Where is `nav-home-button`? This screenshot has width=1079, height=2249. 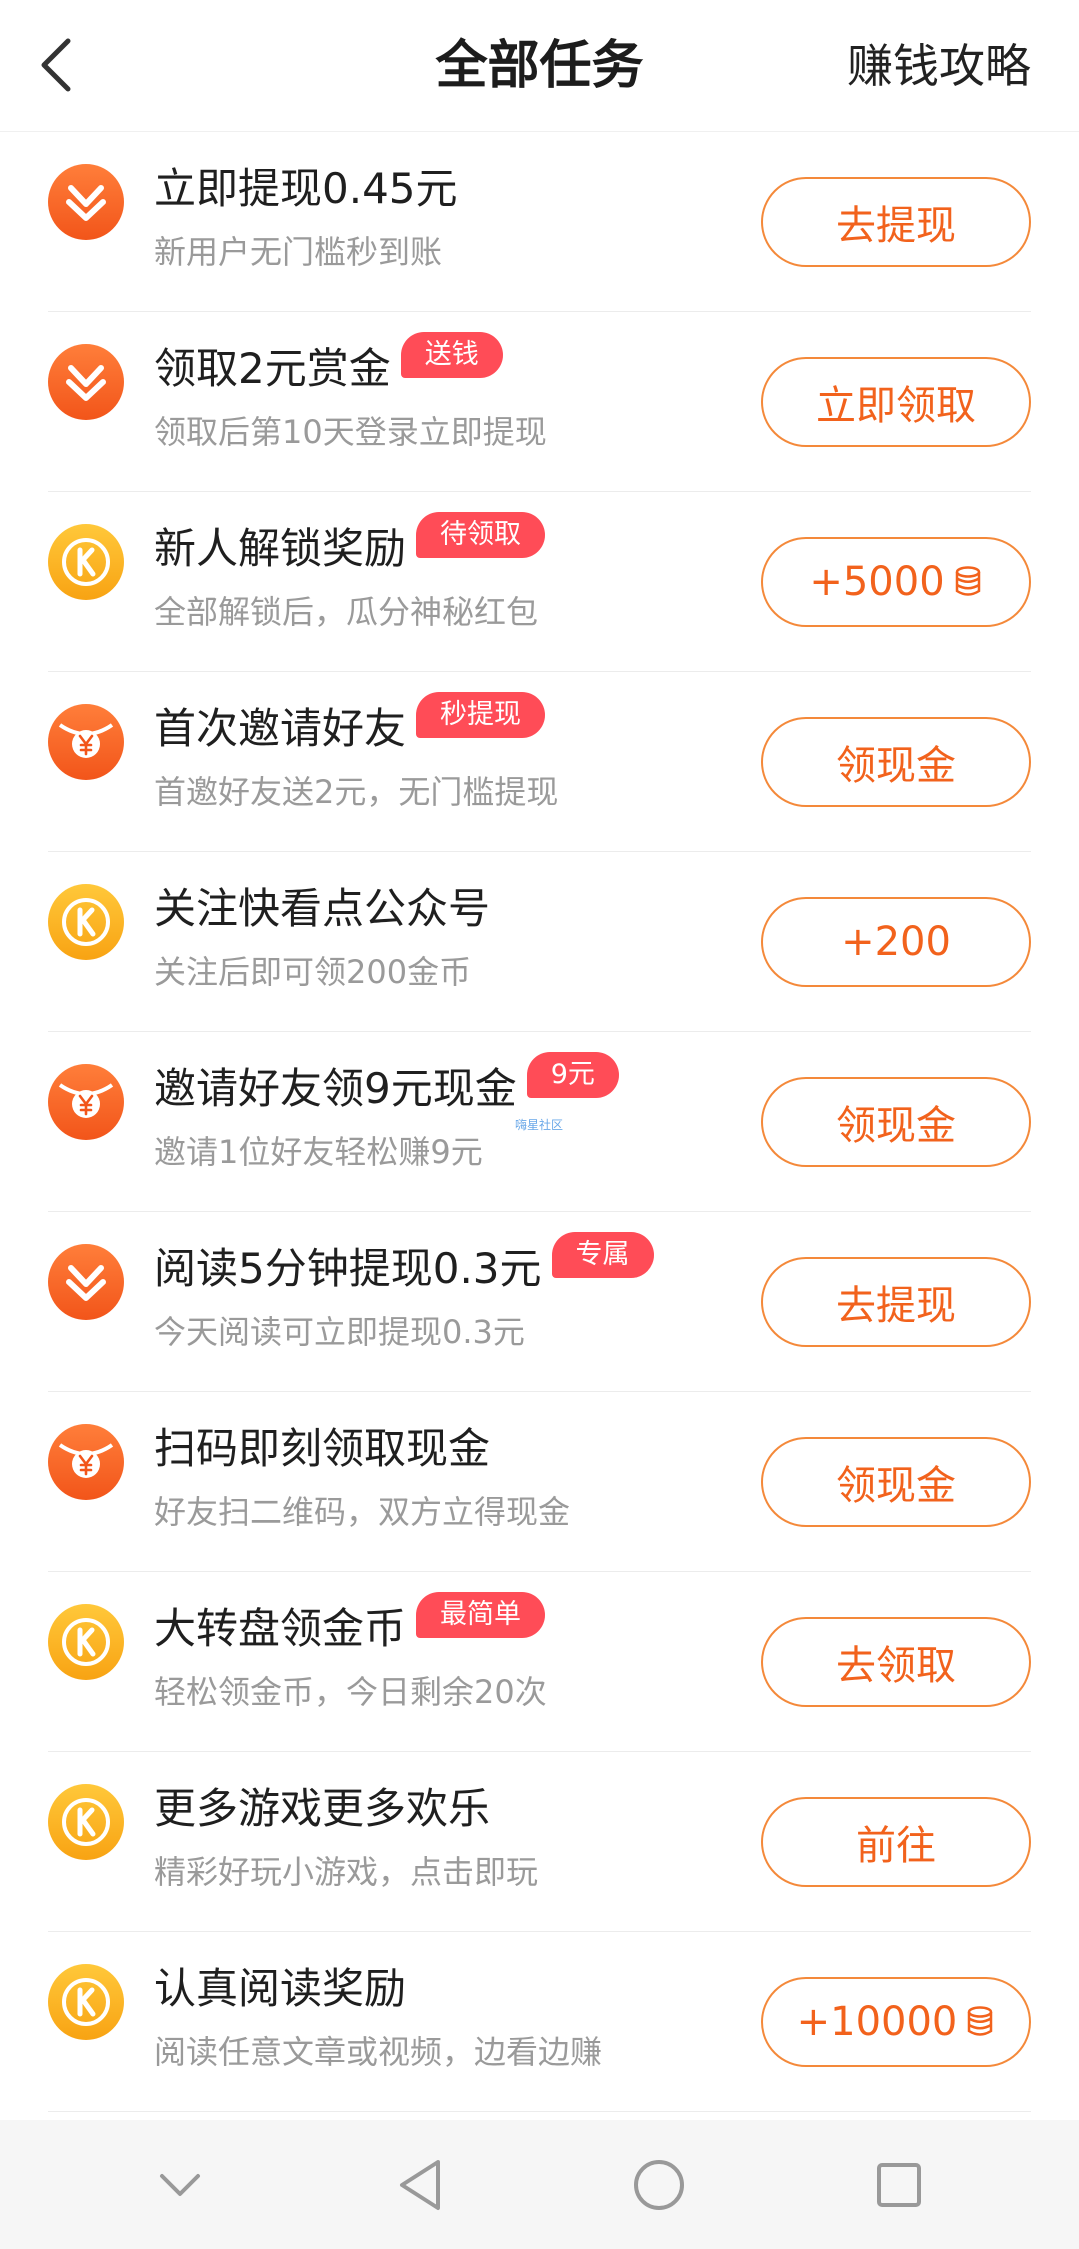
nav-home-button is located at coordinates (659, 2185).